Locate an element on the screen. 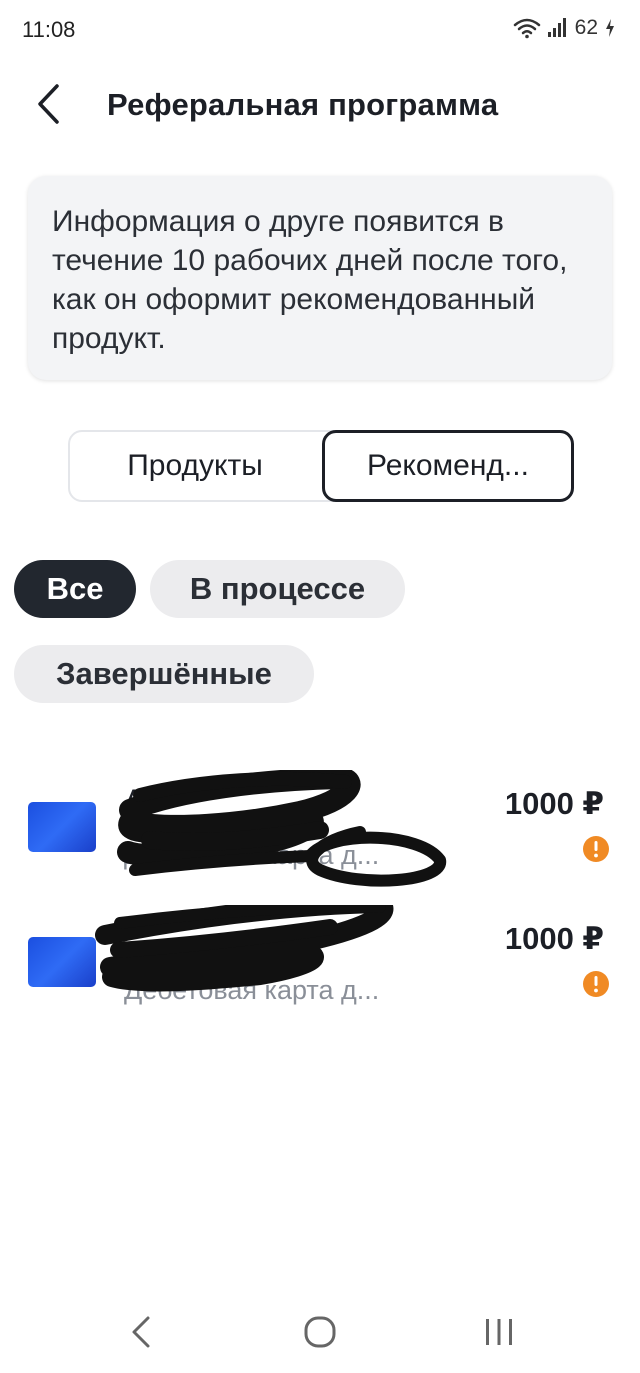 This screenshot has height=1373, width=640. page-title: Реферальная программа is located at coordinates (303, 104).